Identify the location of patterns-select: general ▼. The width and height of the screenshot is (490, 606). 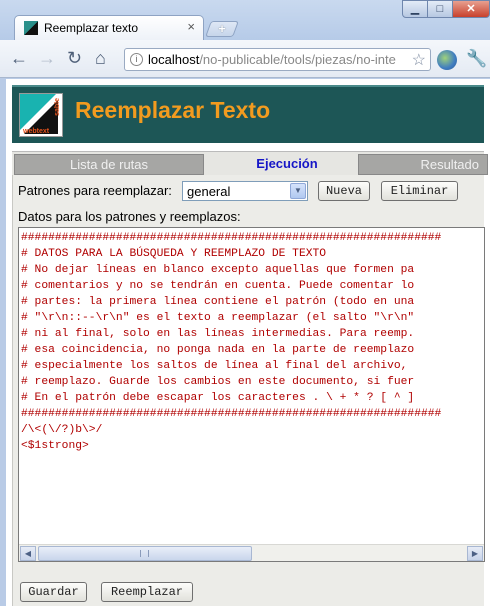
(245, 191).